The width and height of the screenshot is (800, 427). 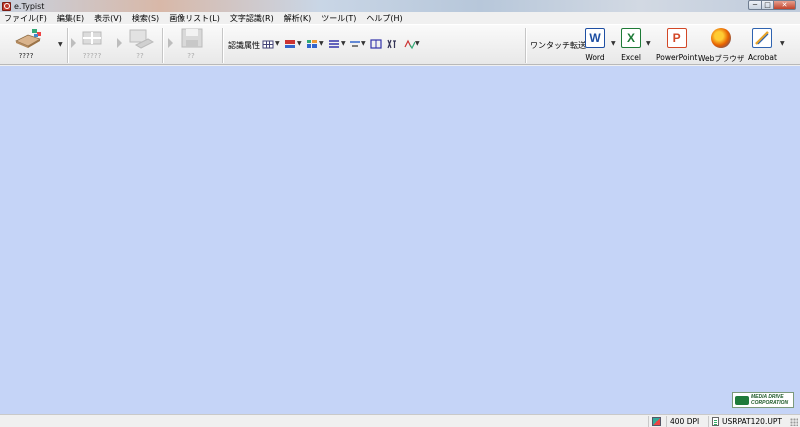 What do you see at coordinates (785, 5) in the screenshot?
I see `close-button: ✕` at bounding box center [785, 5].